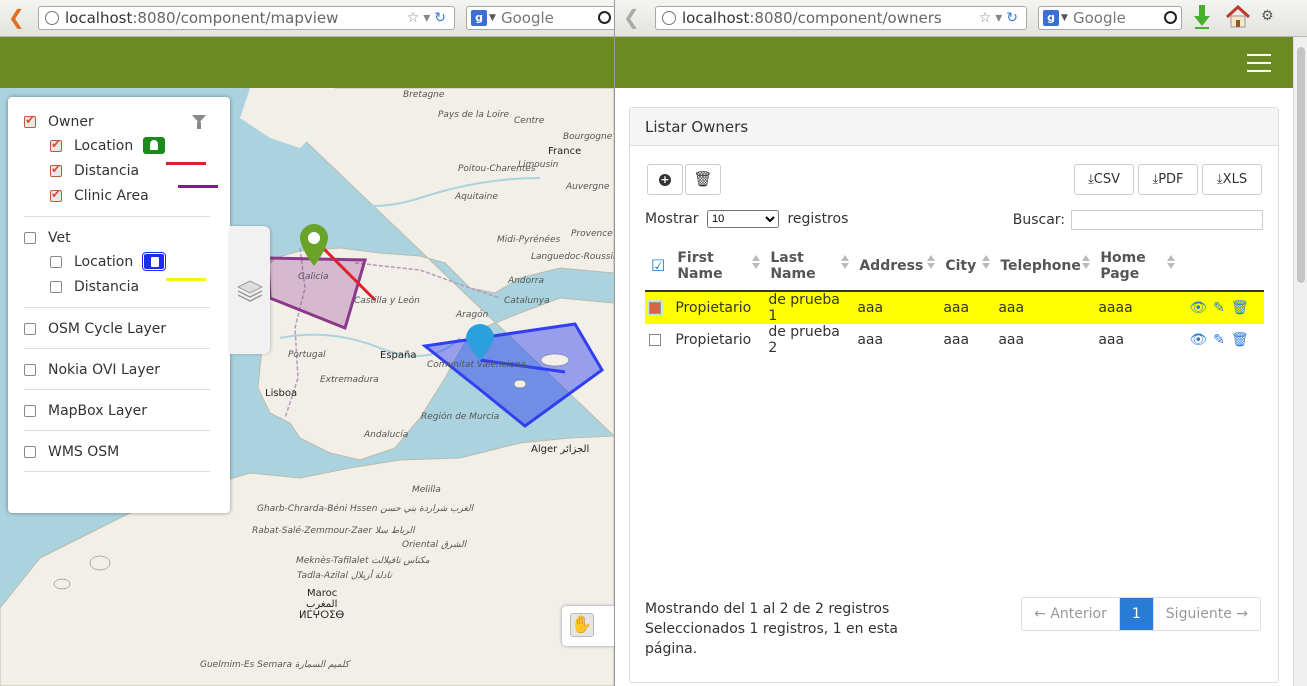  What do you see at coordinates (476, 197) in the screenshot?
I see `map-label: Aquitaine` at bounding box center [476, 197].